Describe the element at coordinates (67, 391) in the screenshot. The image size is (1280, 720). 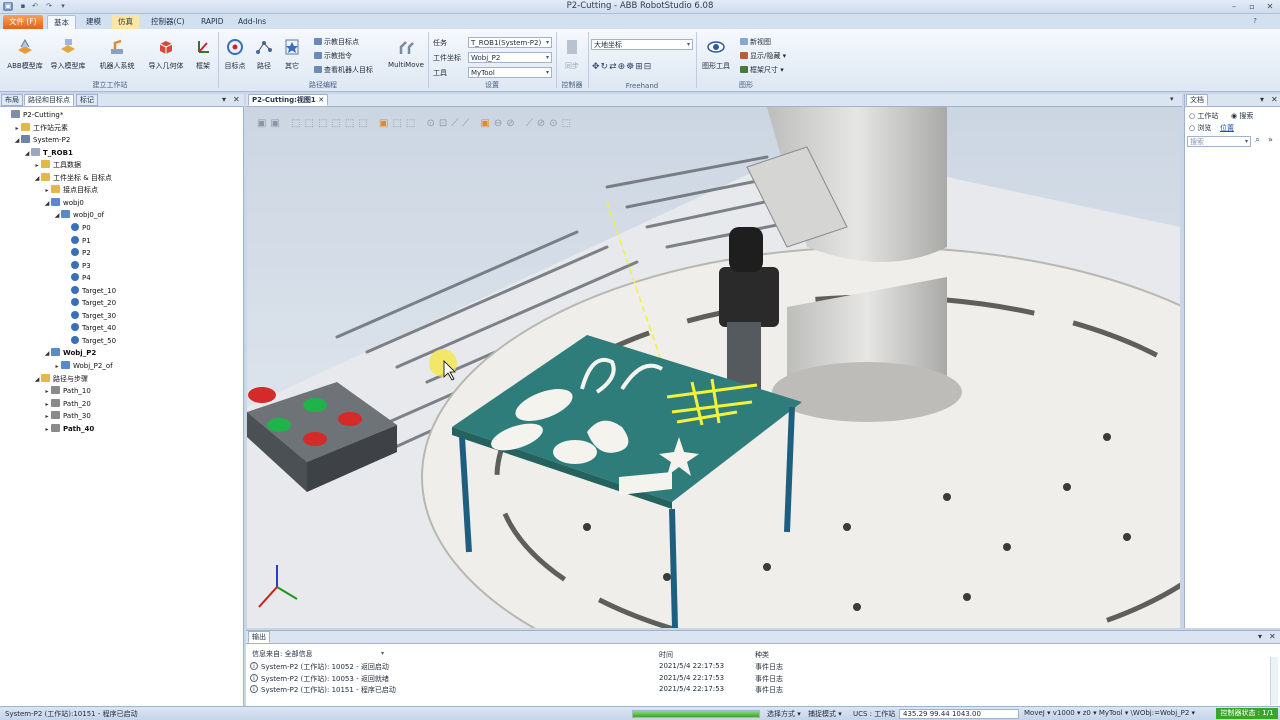
I see `tree-node: ▸ Path_10` at that location.